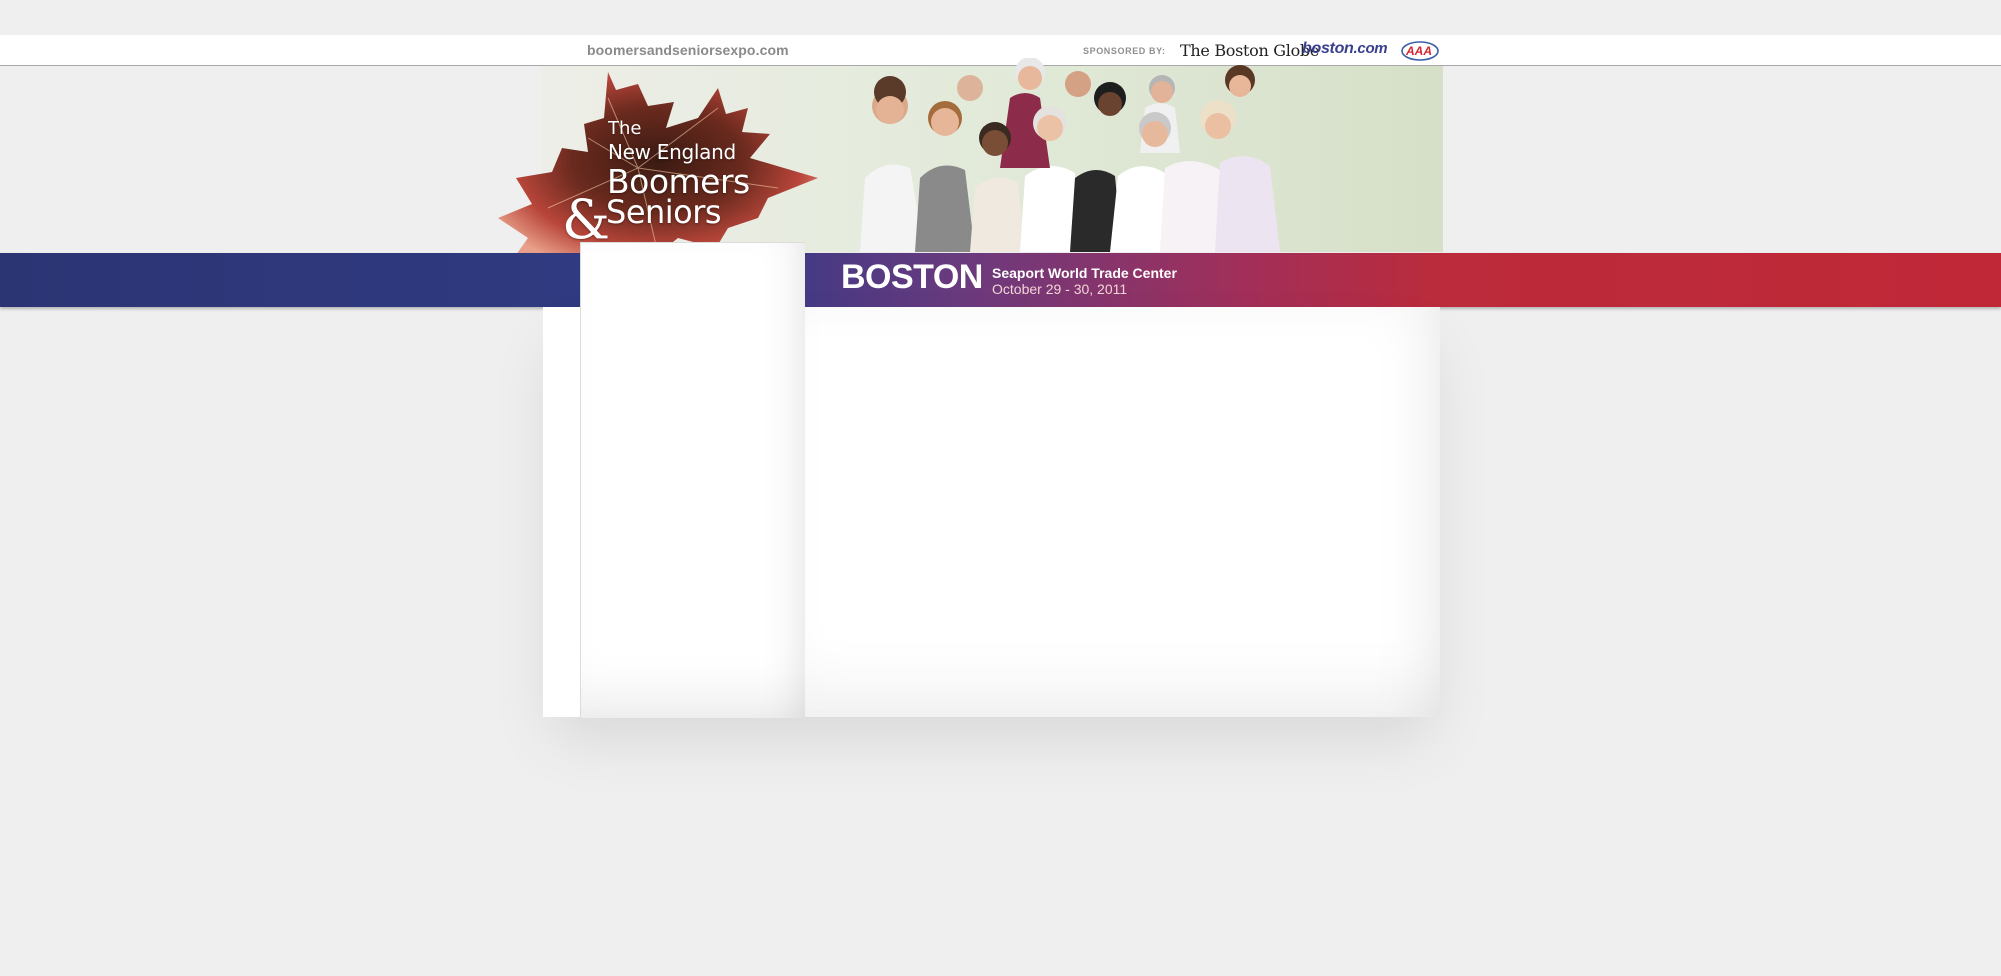 The height and width of the screenshot is (976, 2001). Describe the element at coordinates (692, 480) in the screenshot. I see `sidebar-panel` at that location.